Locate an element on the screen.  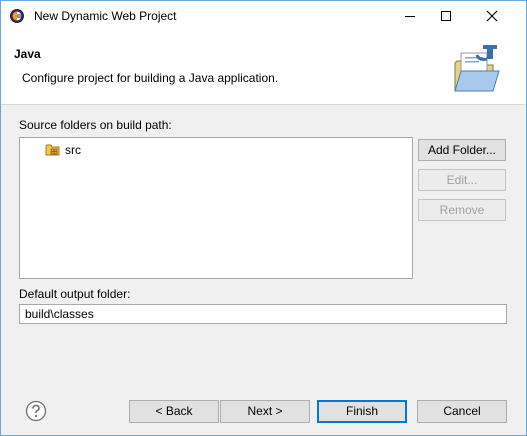
title-bar: New Dynamic Web Project is located at coordinates (263, 16).